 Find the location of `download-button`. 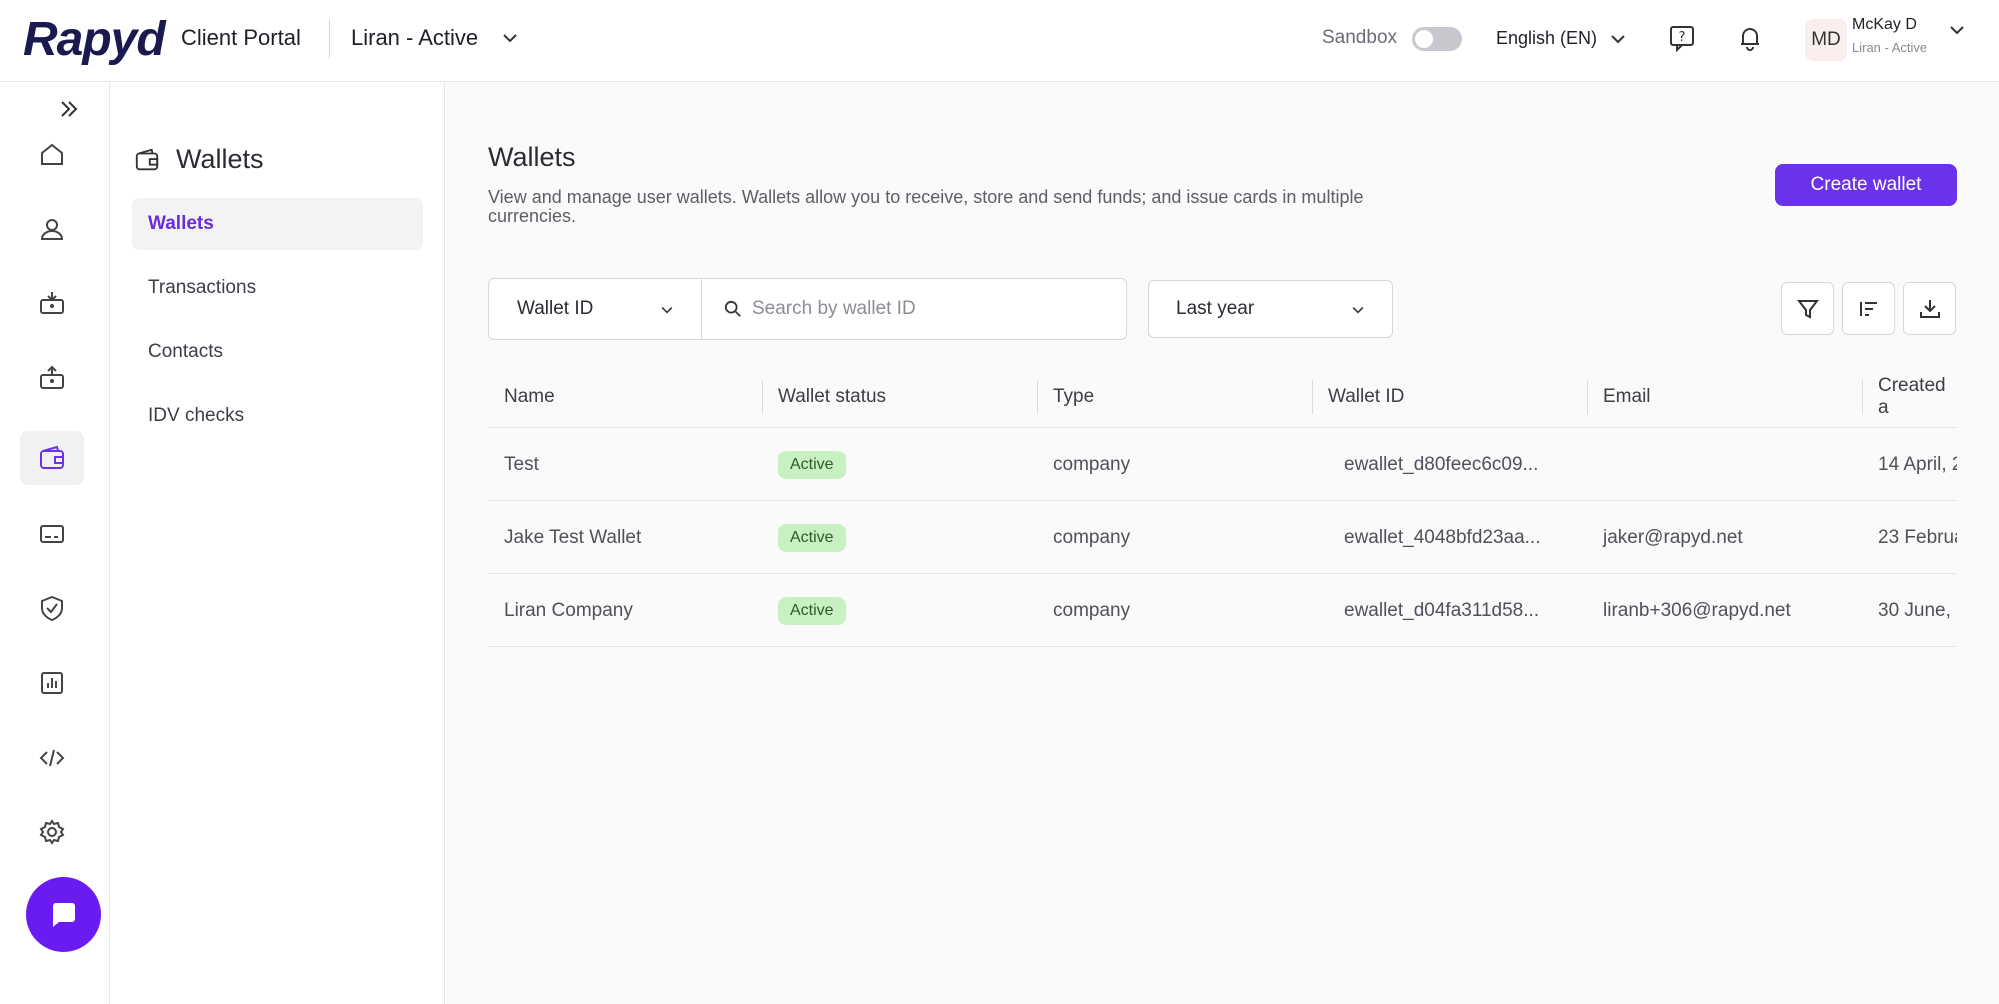

download-button is located at coordinates (1929, 308).